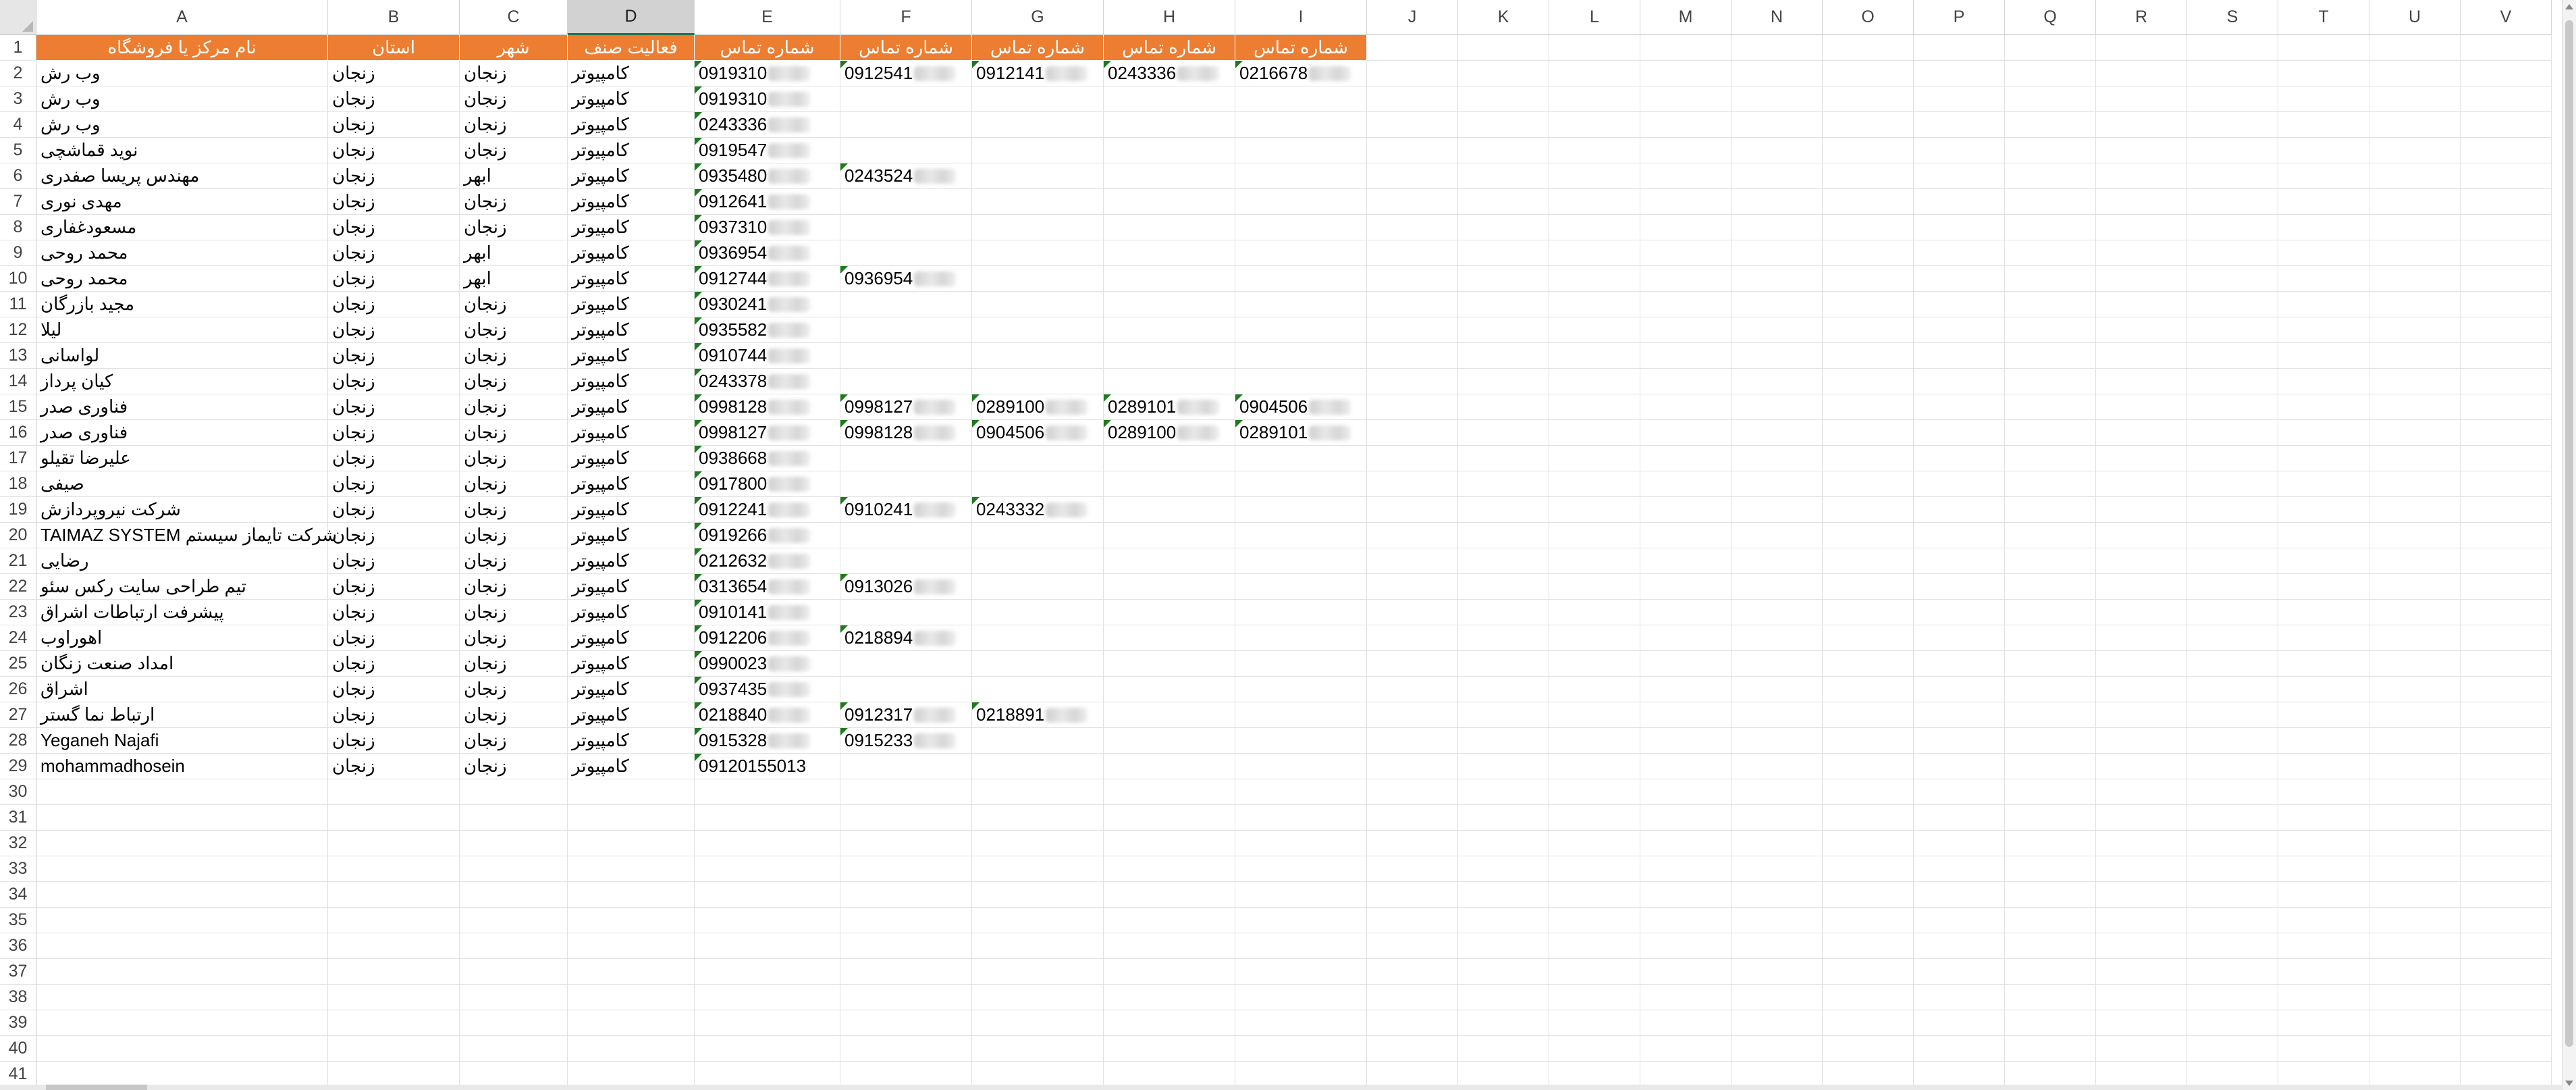  What do you see at coordinates (182, 202) in the screenshot?
I see `store-name-cell: مهدی نوری` at bounding box center [182, 202].